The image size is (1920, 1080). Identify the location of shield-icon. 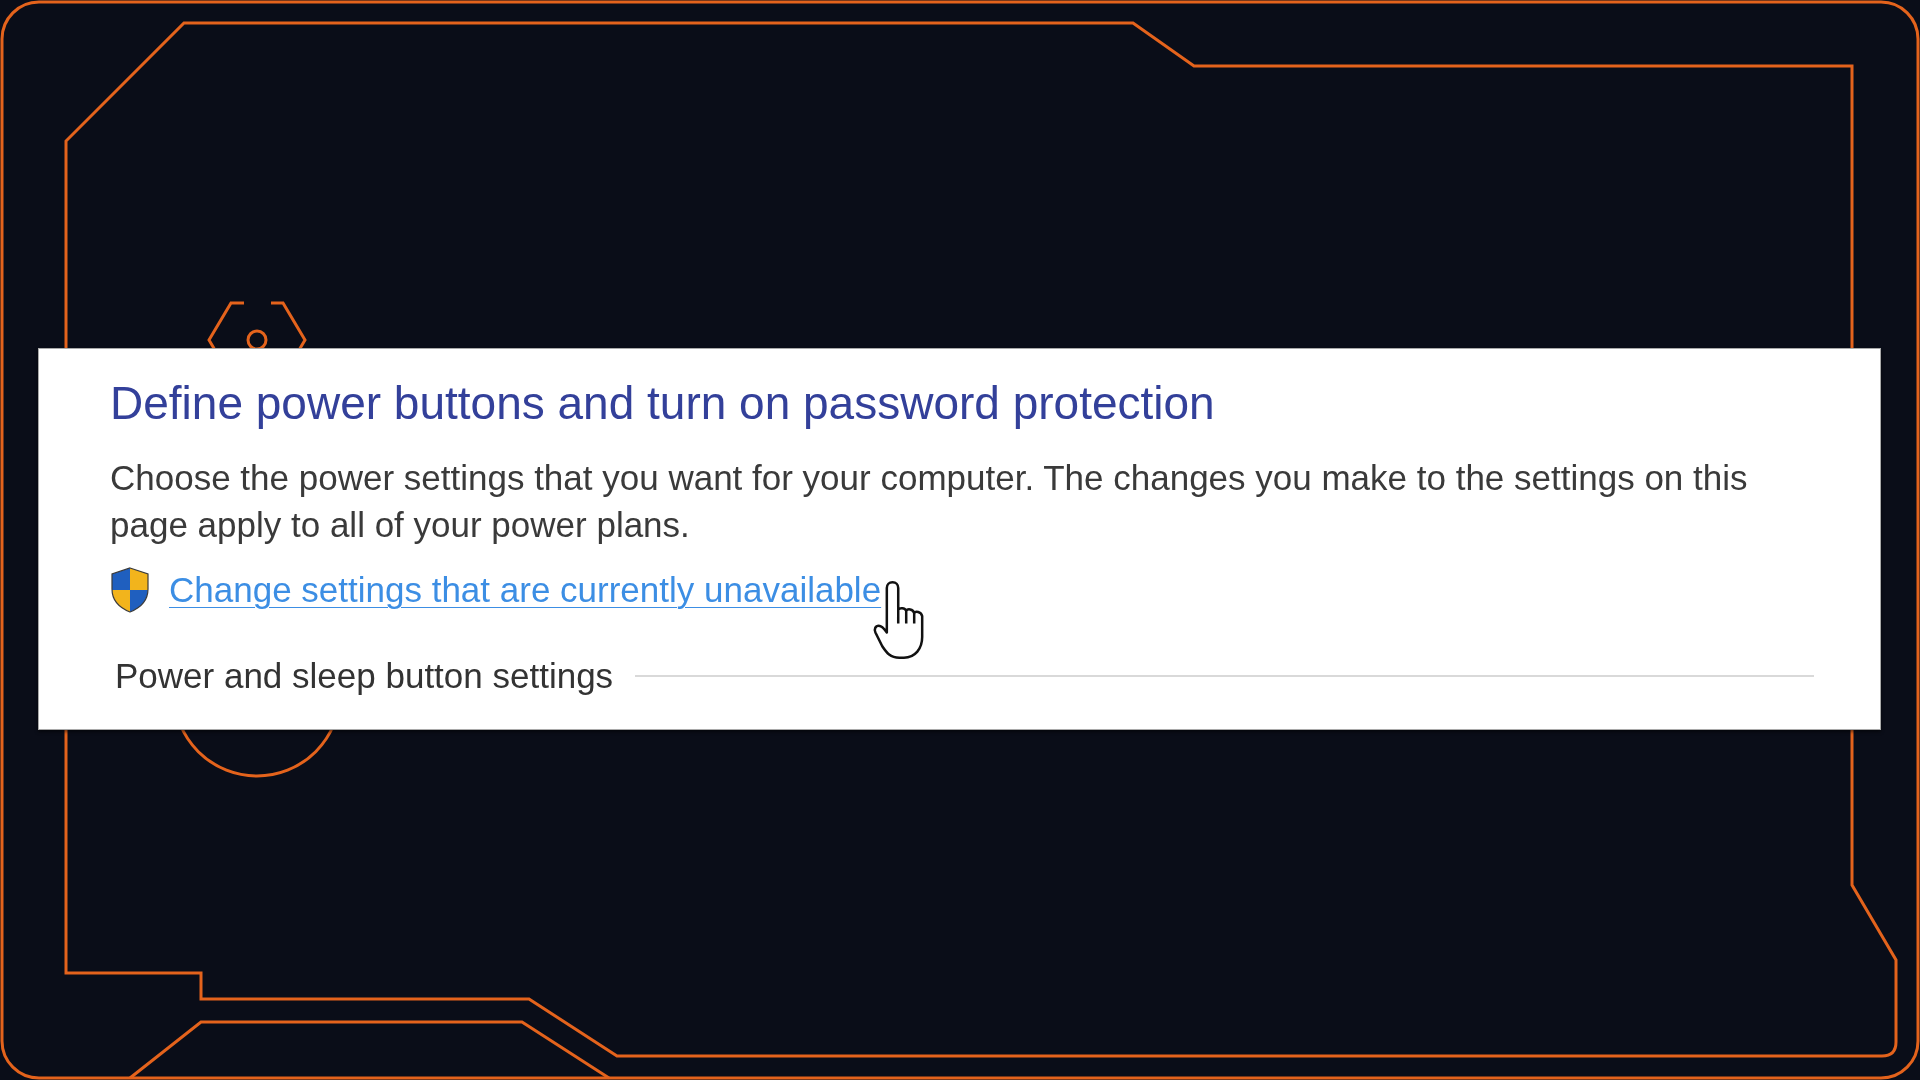
(130, 589).